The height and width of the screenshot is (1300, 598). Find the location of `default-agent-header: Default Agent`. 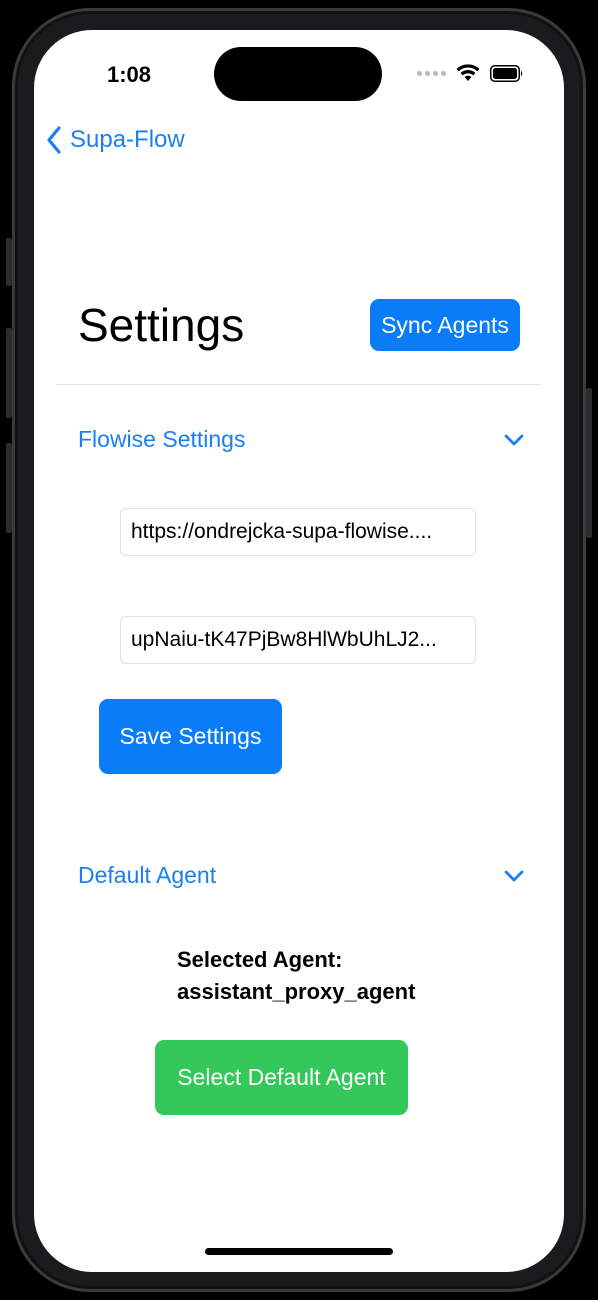

default-agent-header: Default Agent is located at coordinates (301, 875).